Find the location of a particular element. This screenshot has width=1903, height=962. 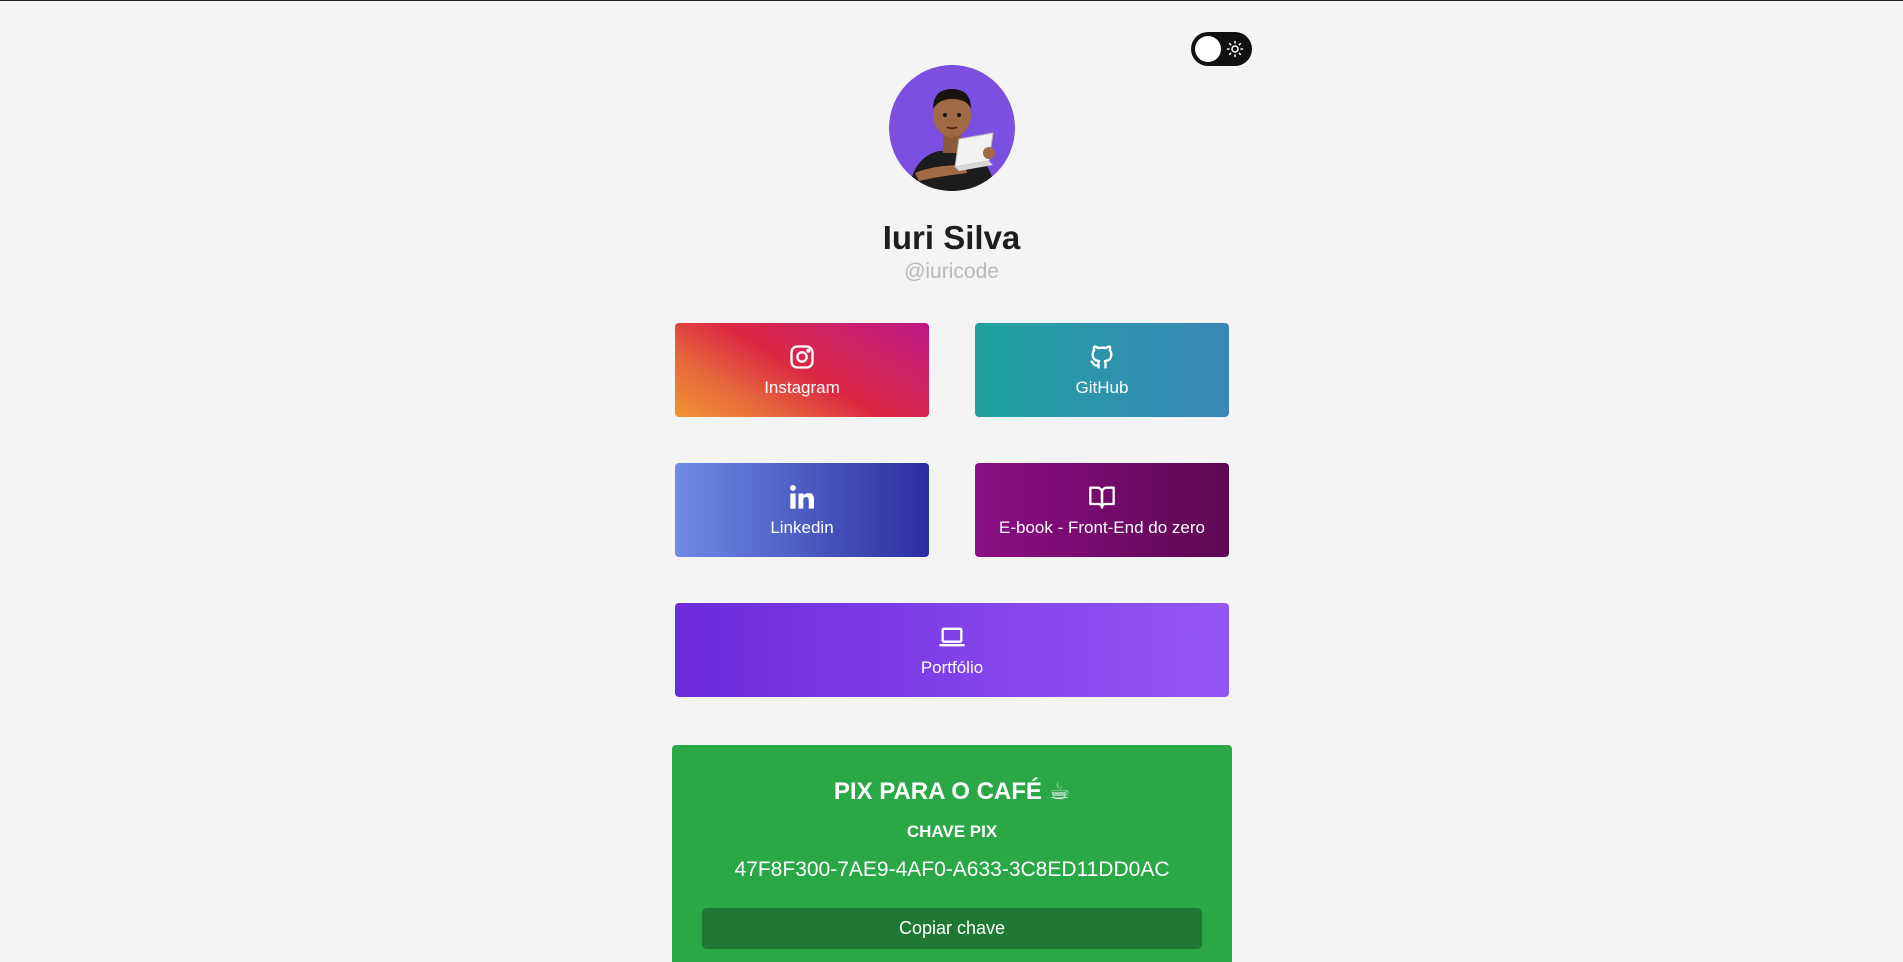

link-label: GitHub is located at coordinates (1102, 387).